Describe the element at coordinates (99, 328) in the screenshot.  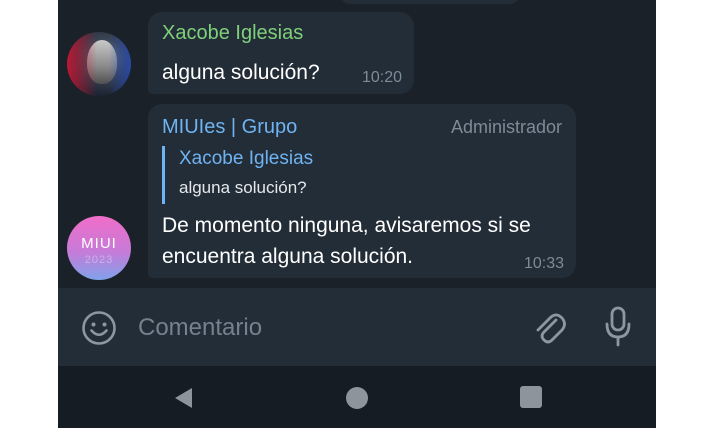
I see `emoji-icon` at that location.